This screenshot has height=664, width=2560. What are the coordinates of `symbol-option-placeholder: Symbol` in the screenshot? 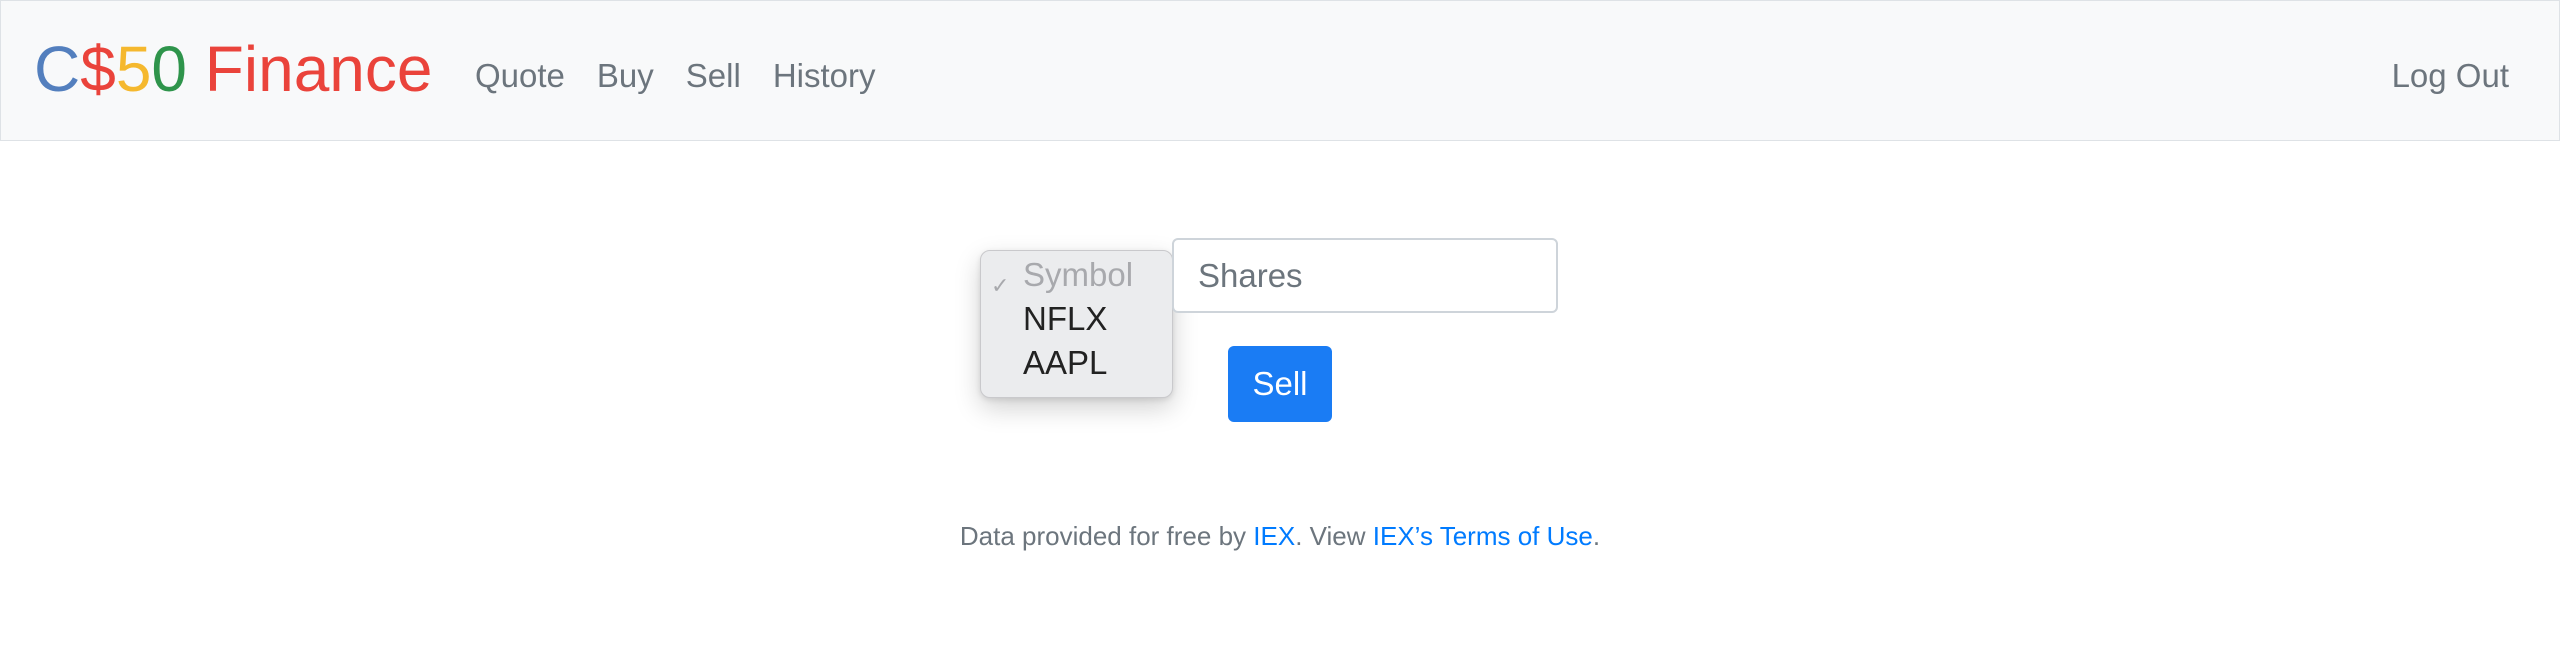 It's located at (1078, 275).